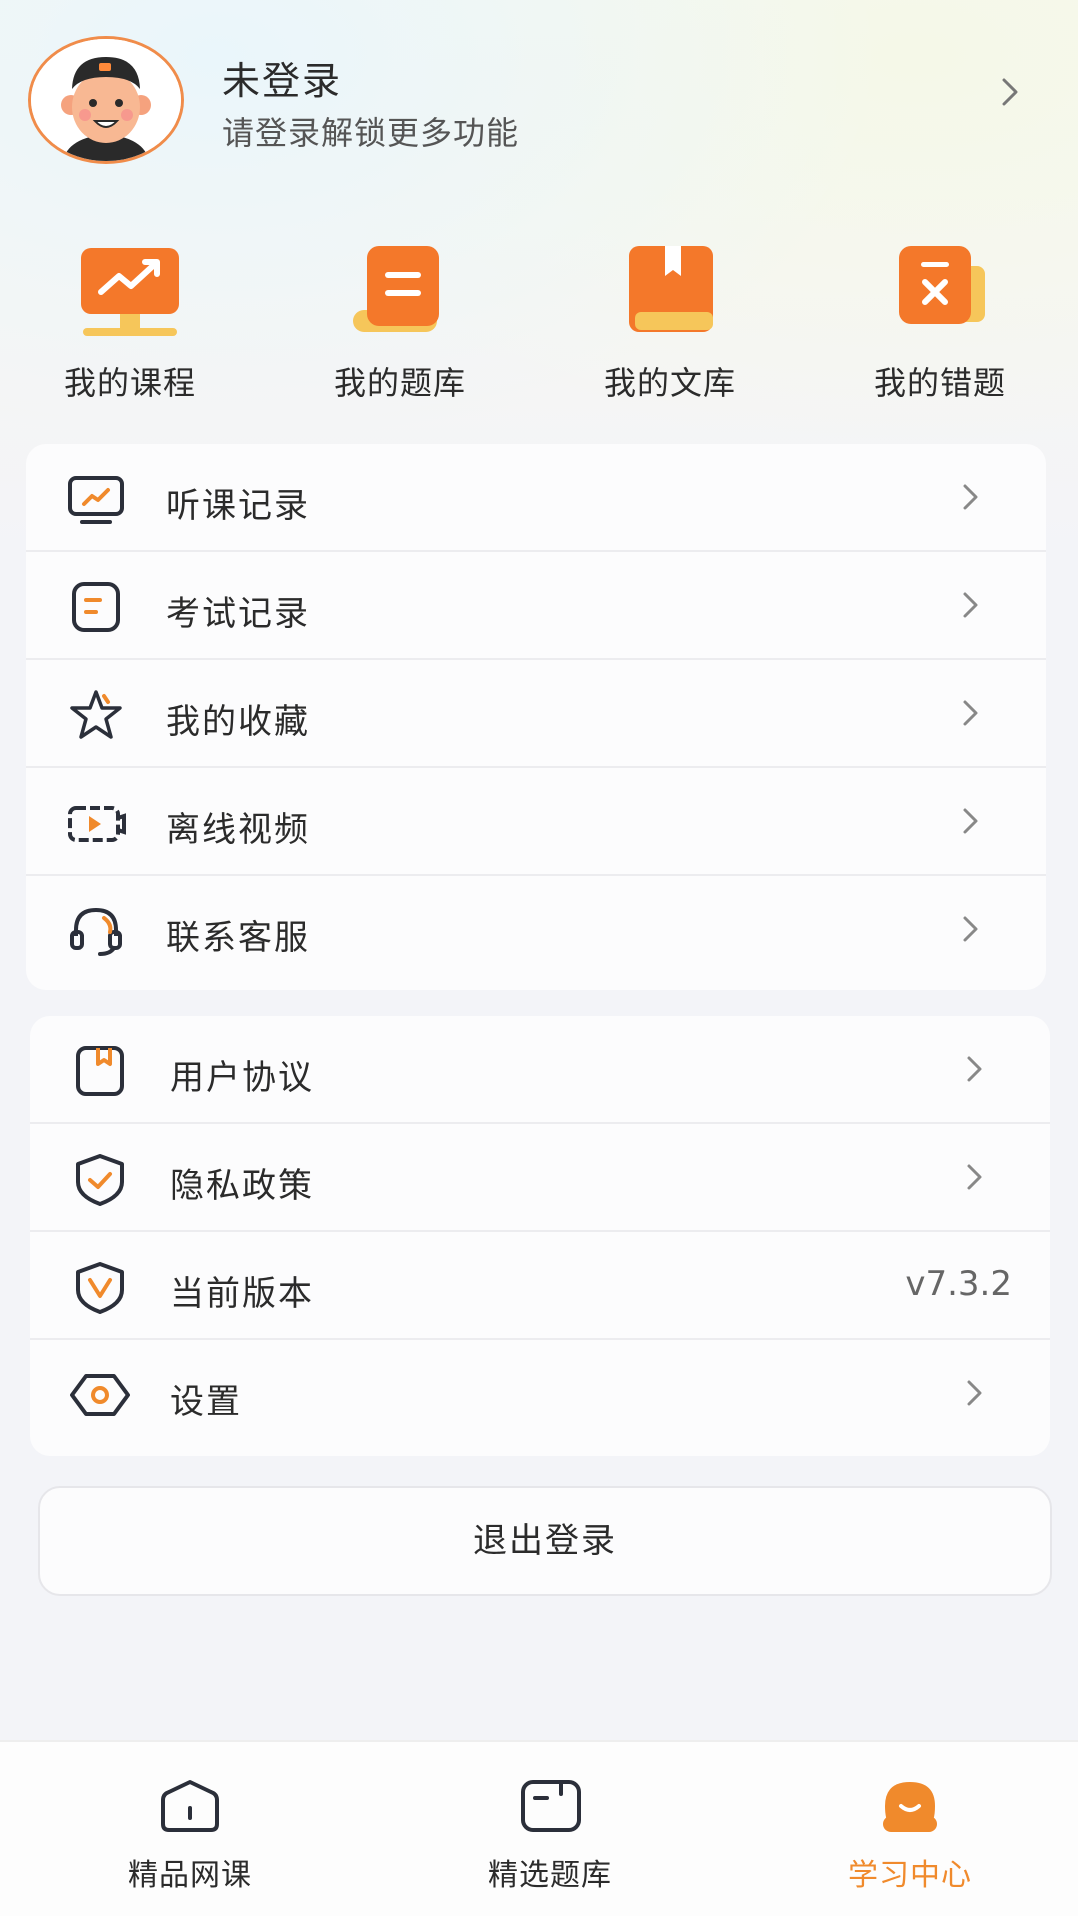  What do you see at coordinates (100, 1288) in the screenshot?
I see `version-icon` at bounding box center [100, 1288].